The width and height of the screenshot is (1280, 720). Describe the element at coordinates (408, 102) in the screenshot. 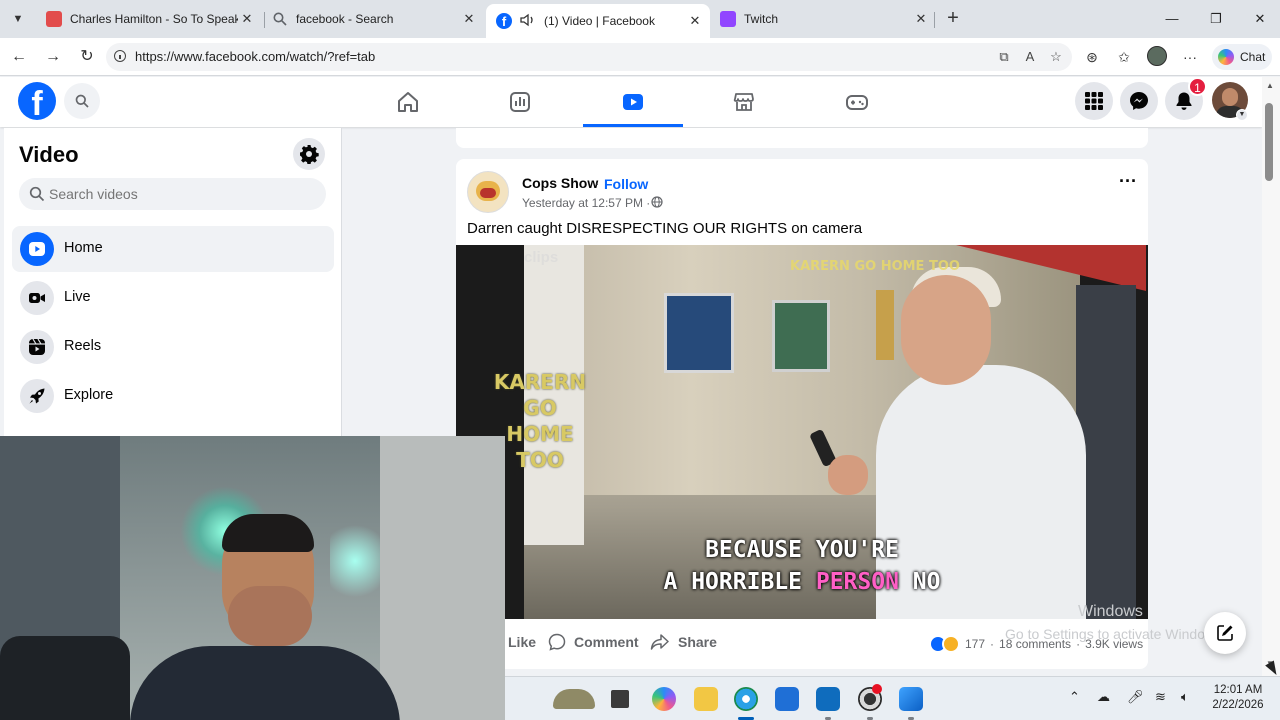

I see `nav-tab-home` at that location.